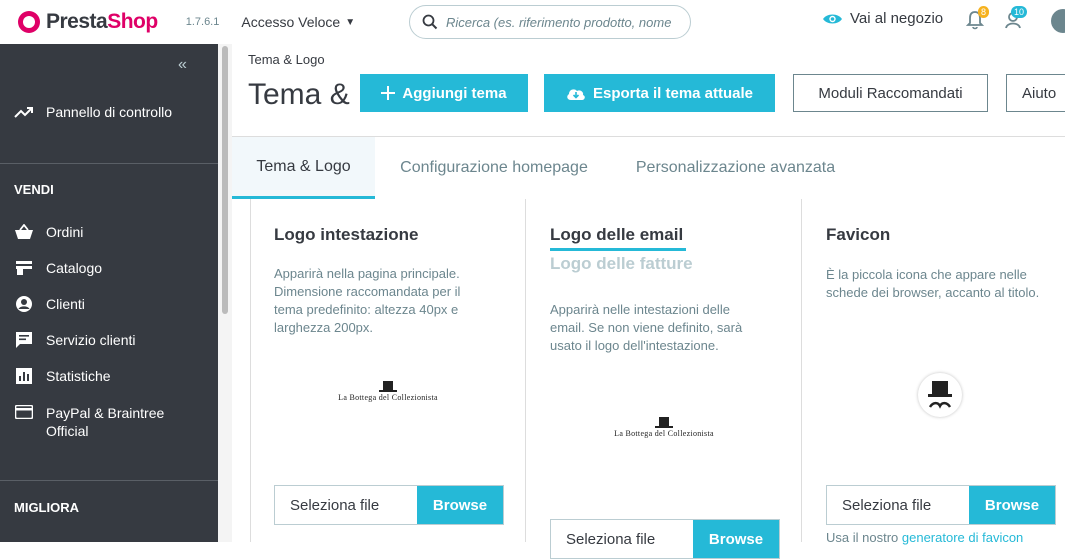  I want to click on customers-notification: 10, so click(1016, 20).